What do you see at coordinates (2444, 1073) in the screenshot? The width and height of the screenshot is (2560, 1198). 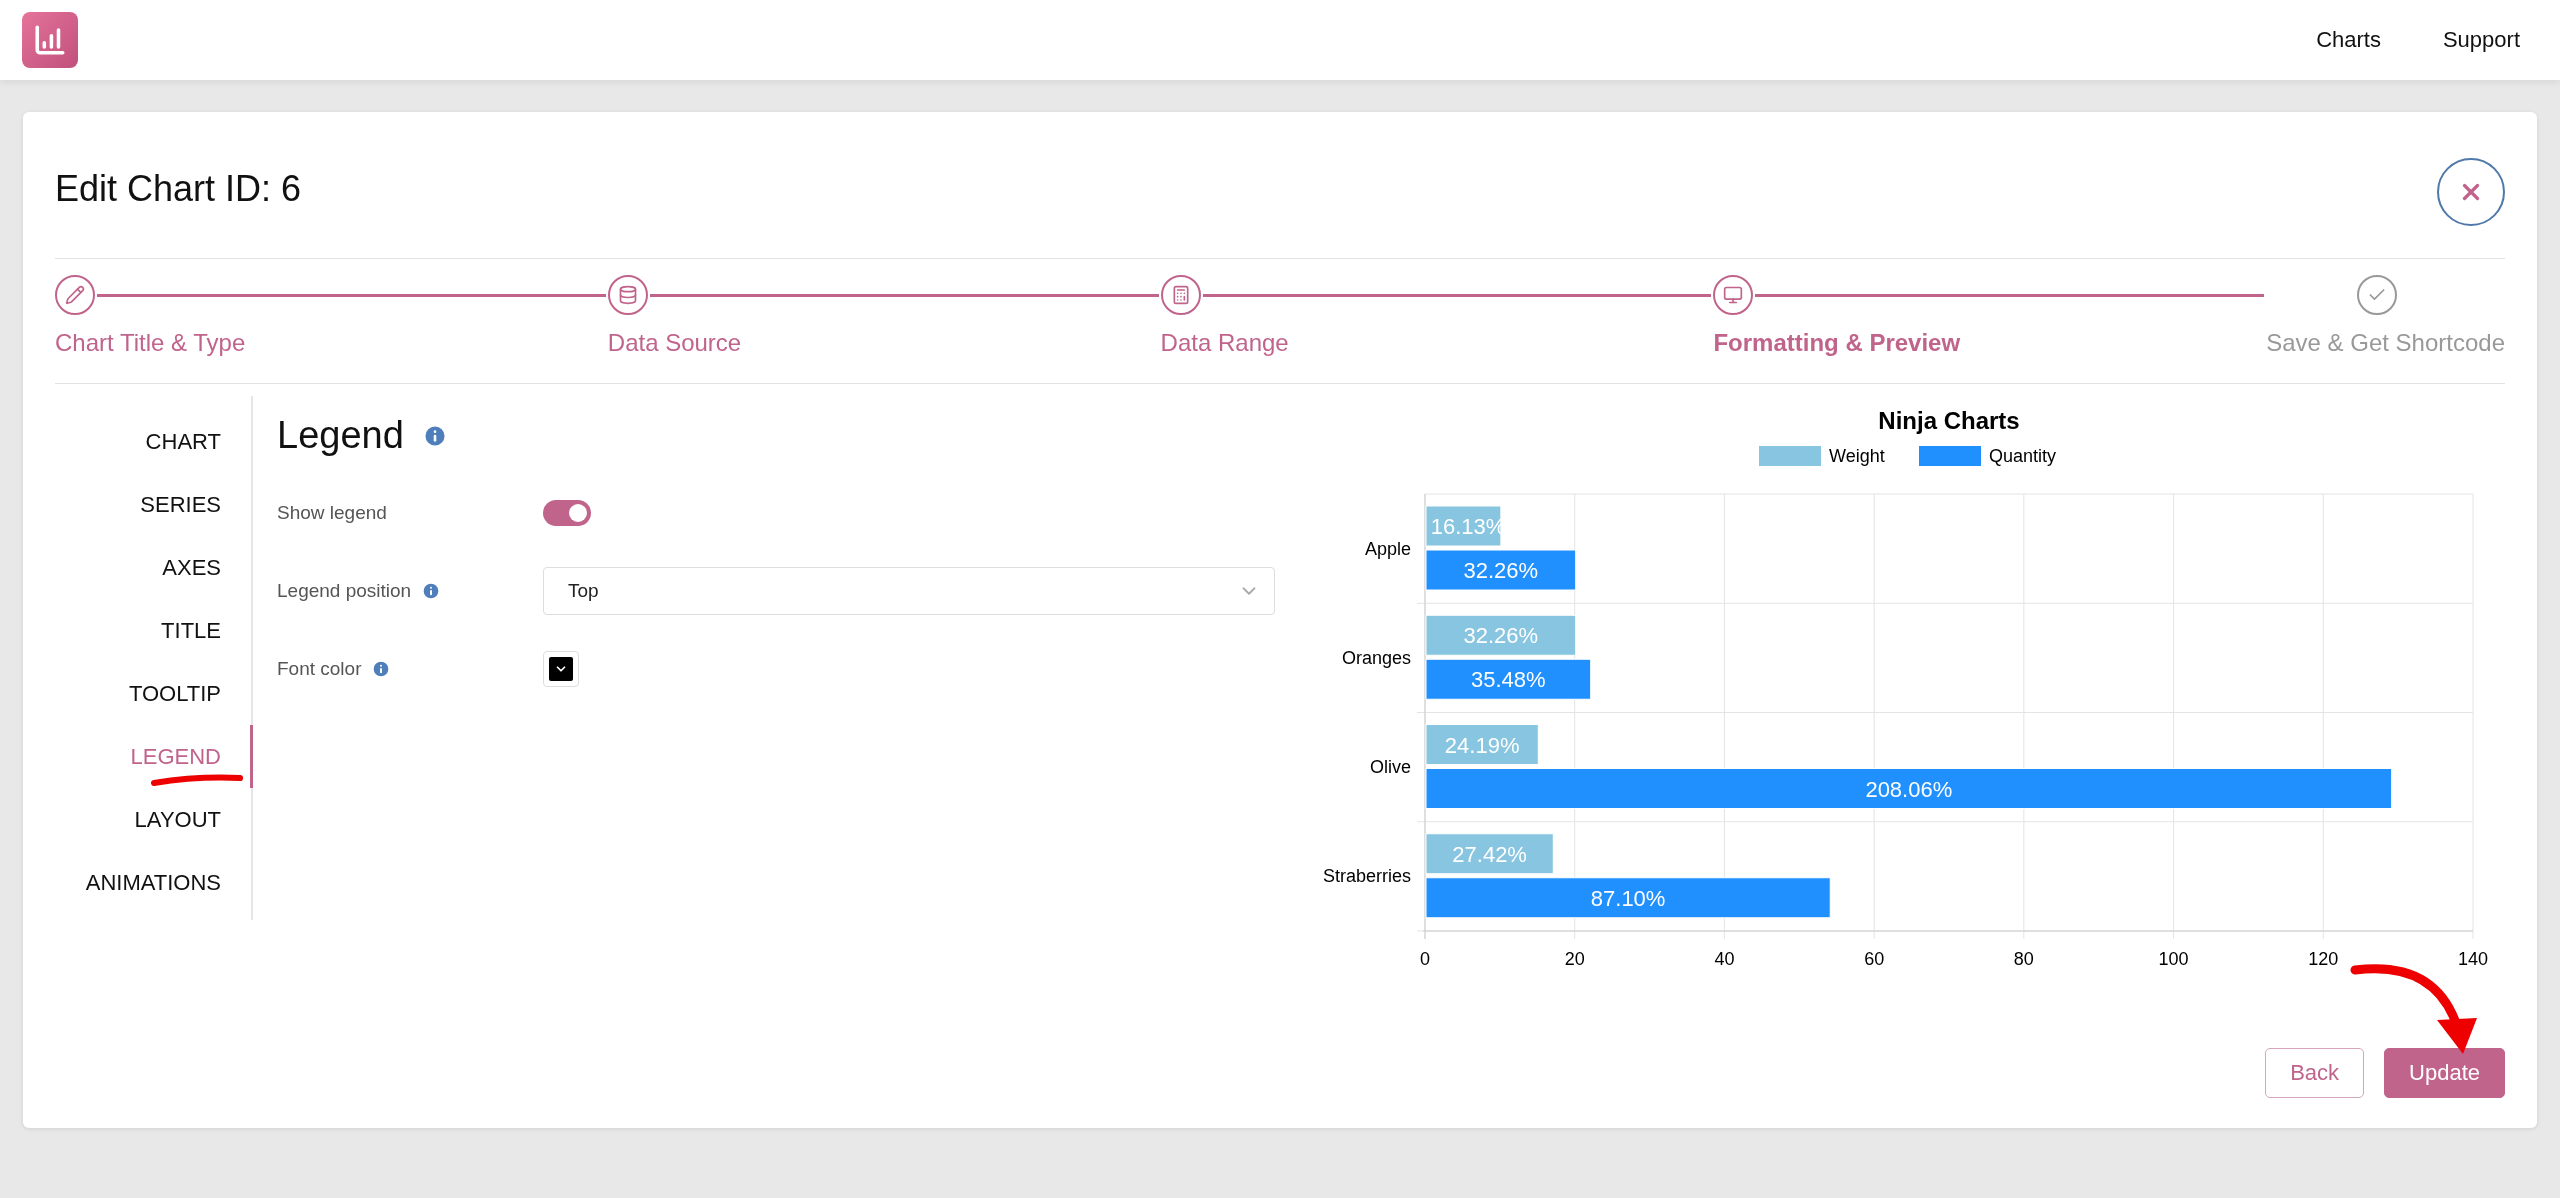 I see `update-button: Update` at bounding box center [2444, 1073].